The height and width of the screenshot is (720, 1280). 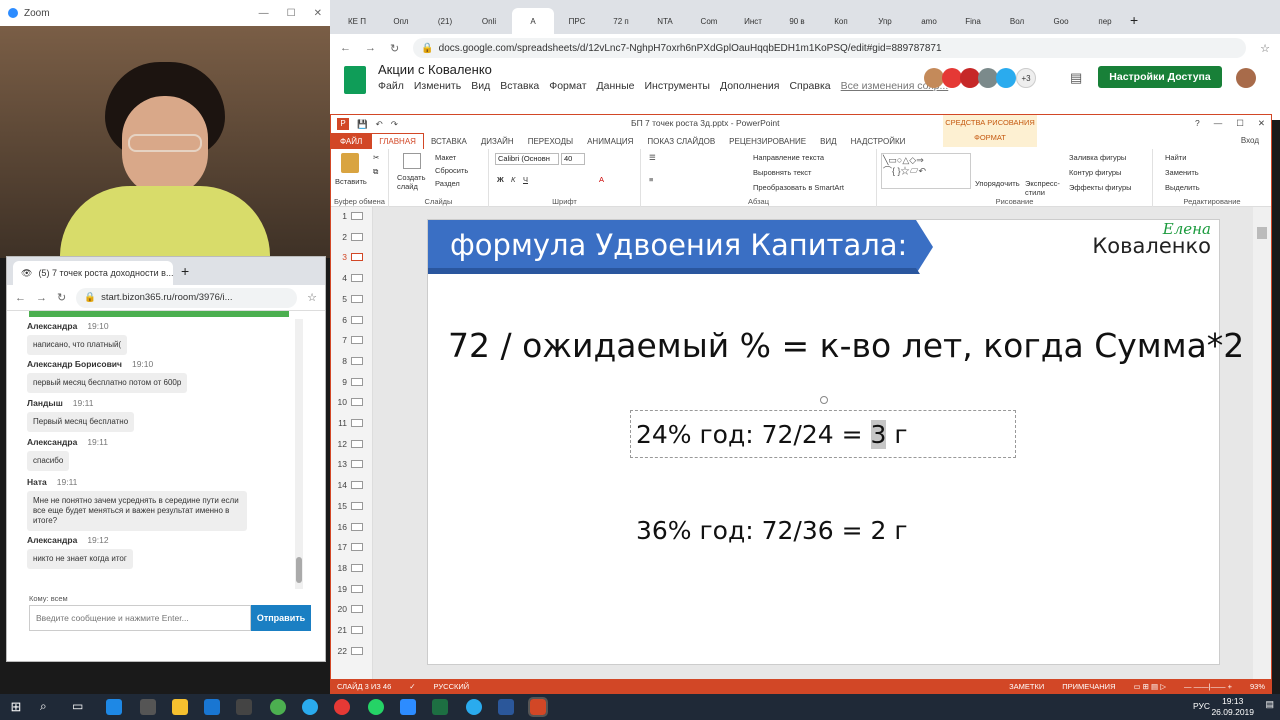 I want to click on ribbon-tab: ВСТАВКА, so click(x=449, y=141).